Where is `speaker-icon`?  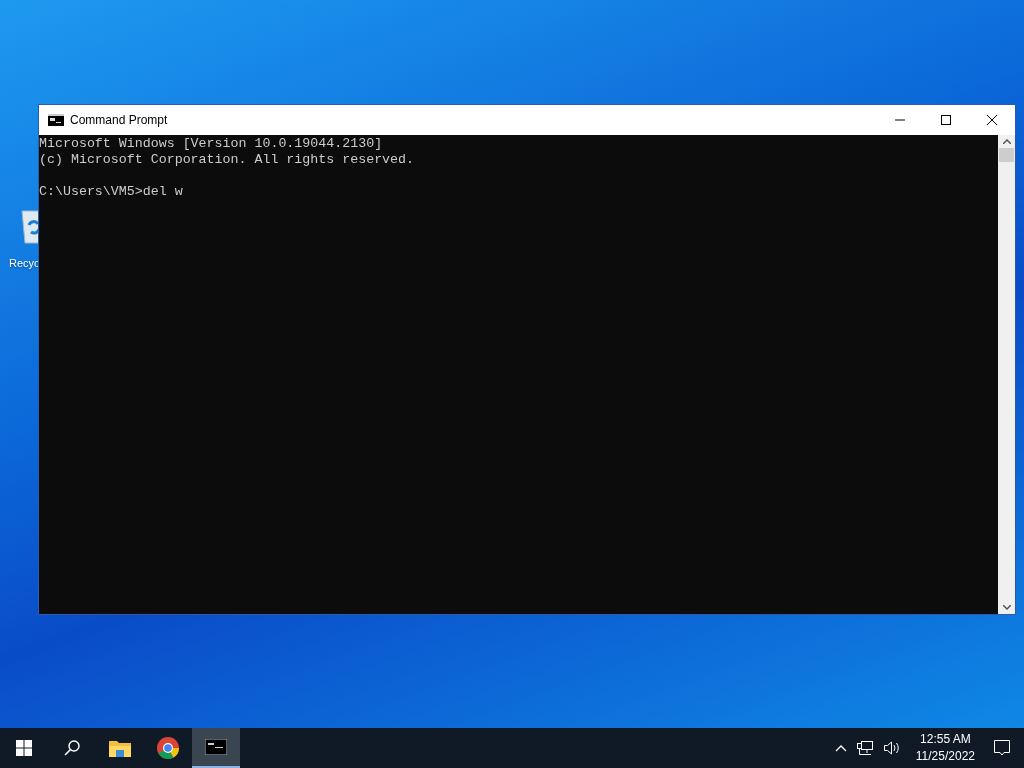 speaker-icon is located at coordinates (891, 748).